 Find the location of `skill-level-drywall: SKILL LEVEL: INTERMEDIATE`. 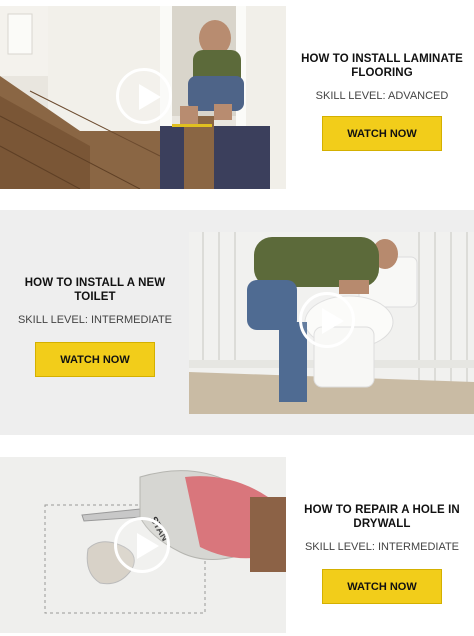

skill-level-drywall: SKILL LEVEL: INTERMEDIATE is located at coordinates (382, 547).